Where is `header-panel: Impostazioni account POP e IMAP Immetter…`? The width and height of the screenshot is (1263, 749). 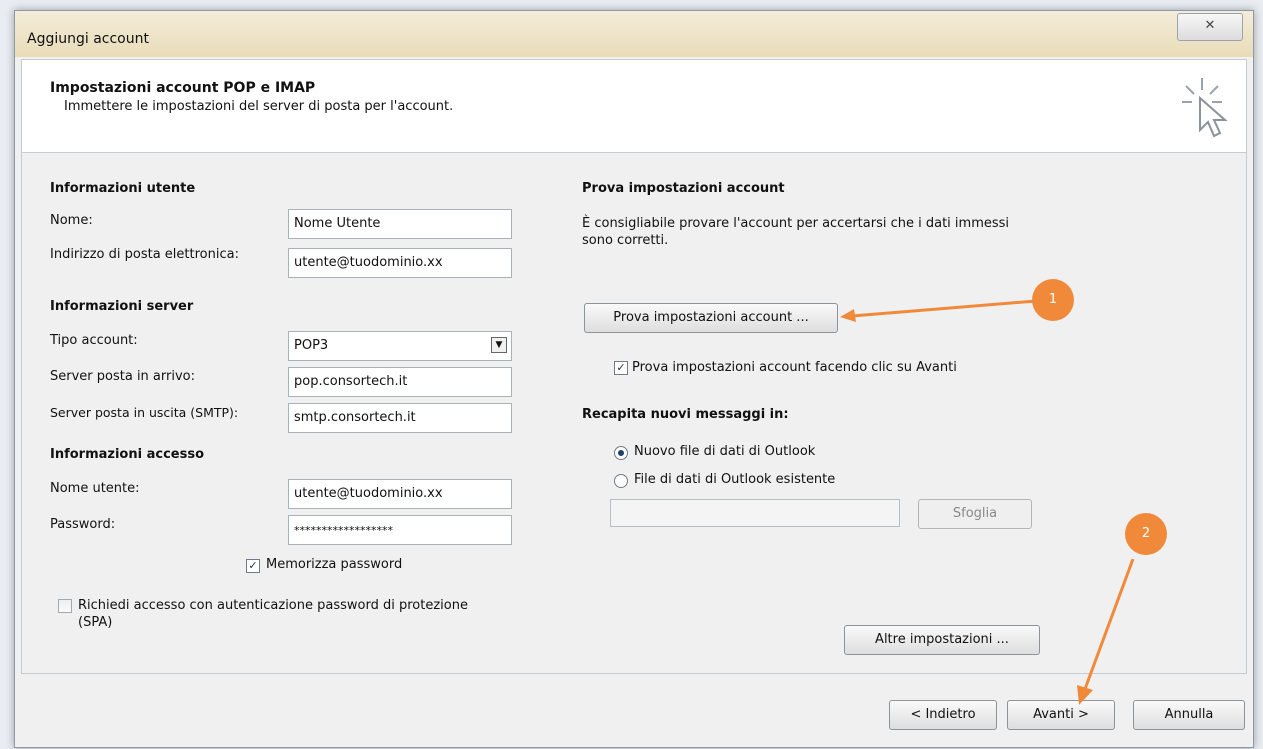 header-panel: Impostazioni account POP e IMAP Immetter… is located at coordinates (634, 106).